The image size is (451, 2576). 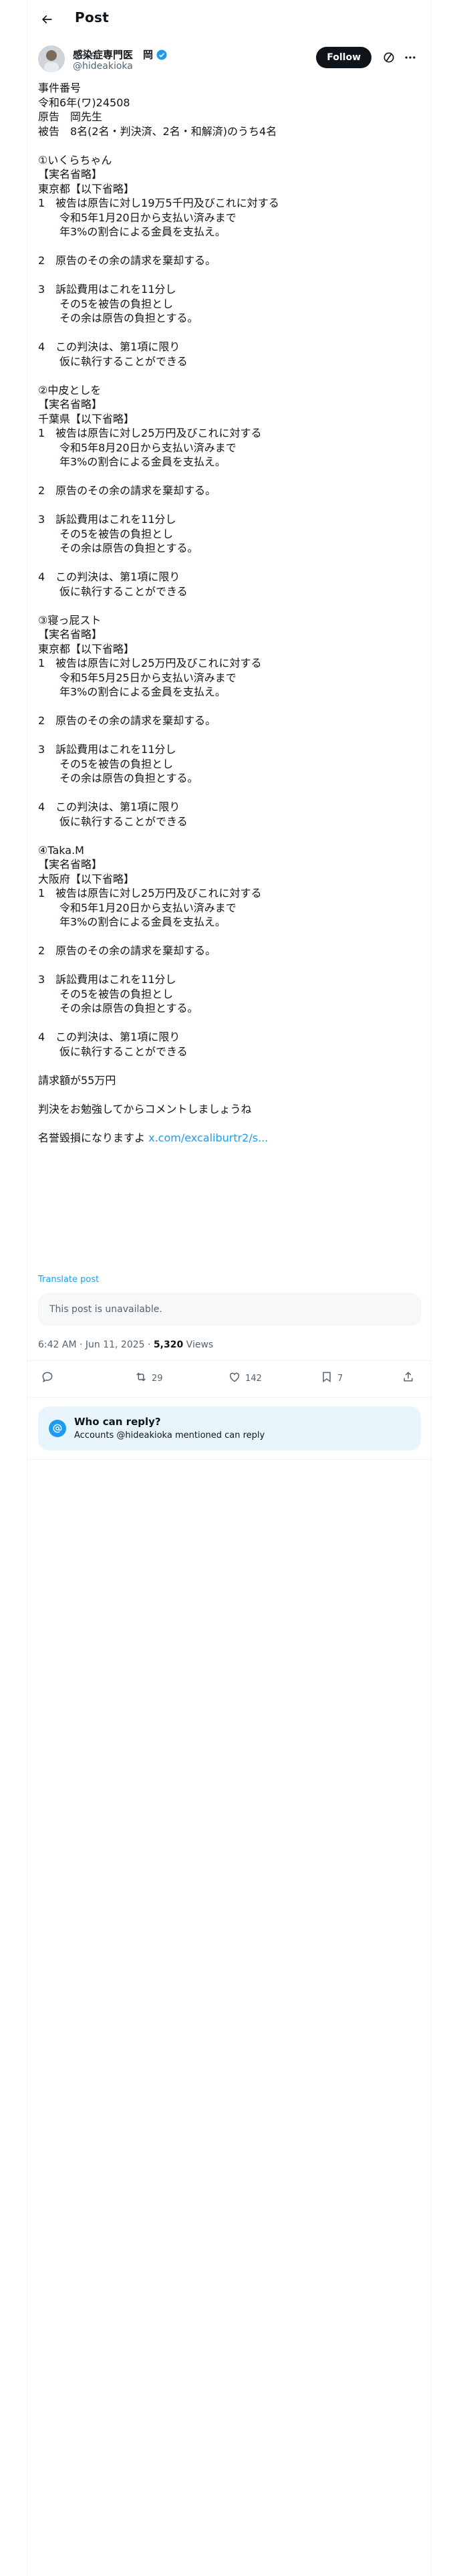 I want to click on repost-icon, so click(x=141, y=1378).